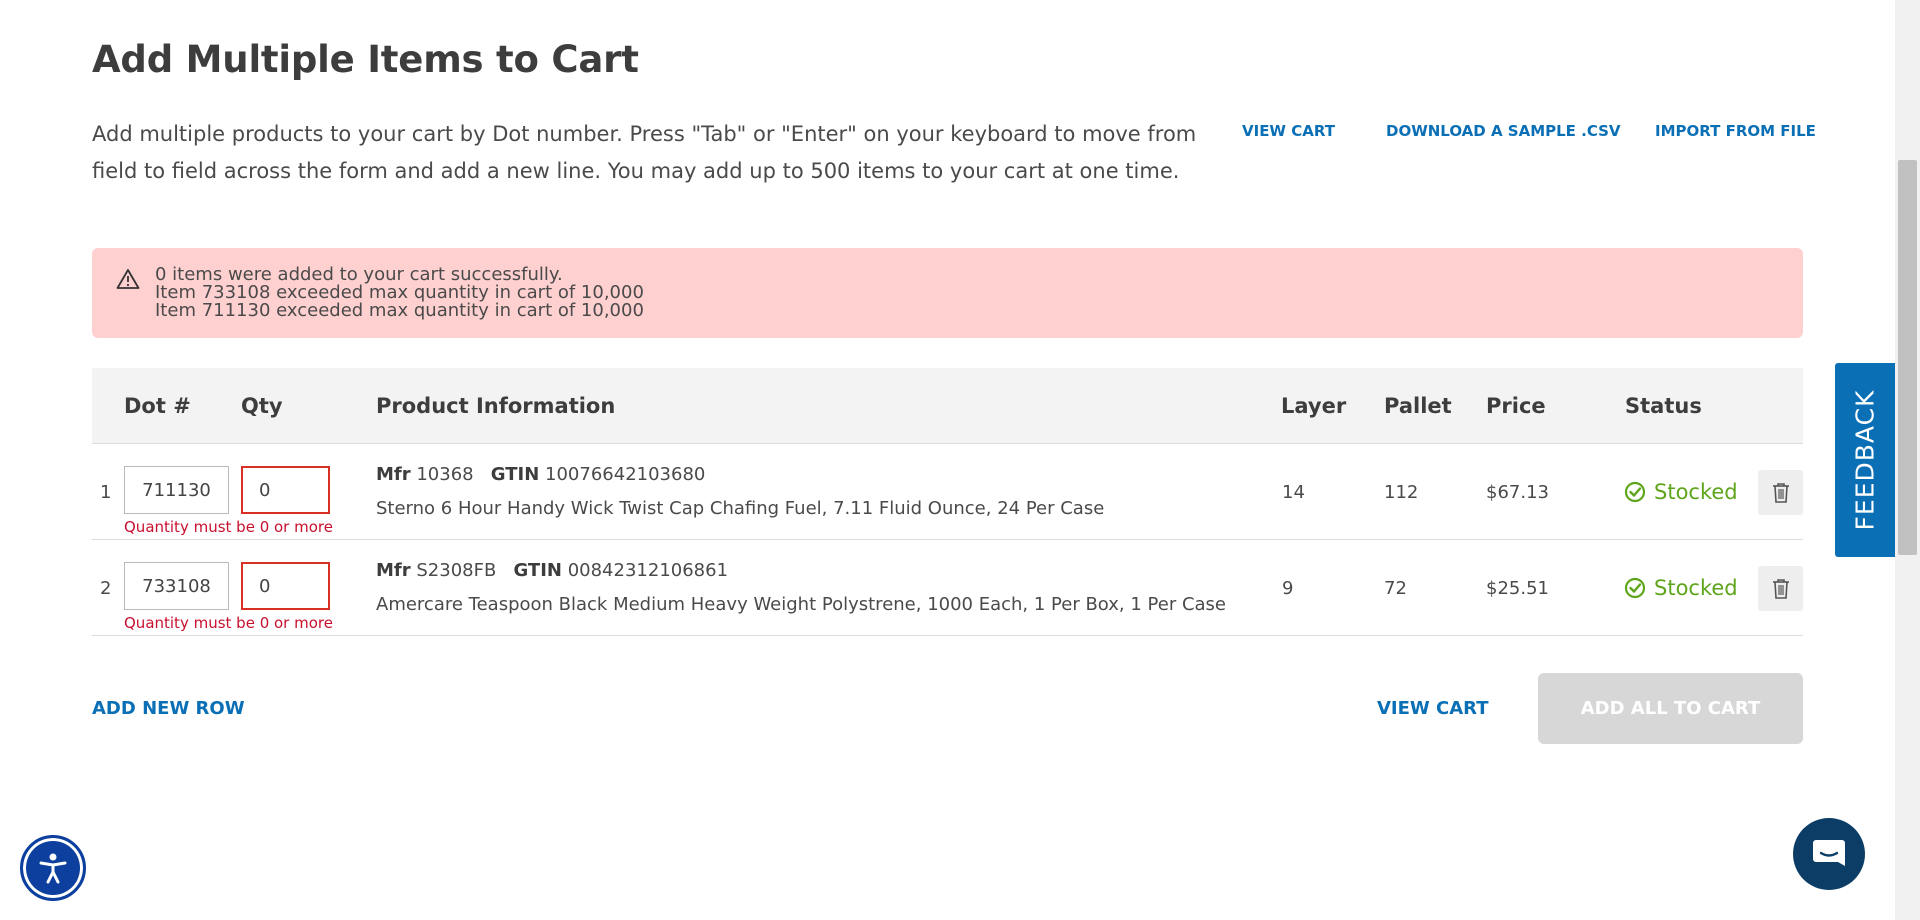 This screenshot has width=1920, height=920. I want to click on pallet-value: 72, so click(1395, 588).